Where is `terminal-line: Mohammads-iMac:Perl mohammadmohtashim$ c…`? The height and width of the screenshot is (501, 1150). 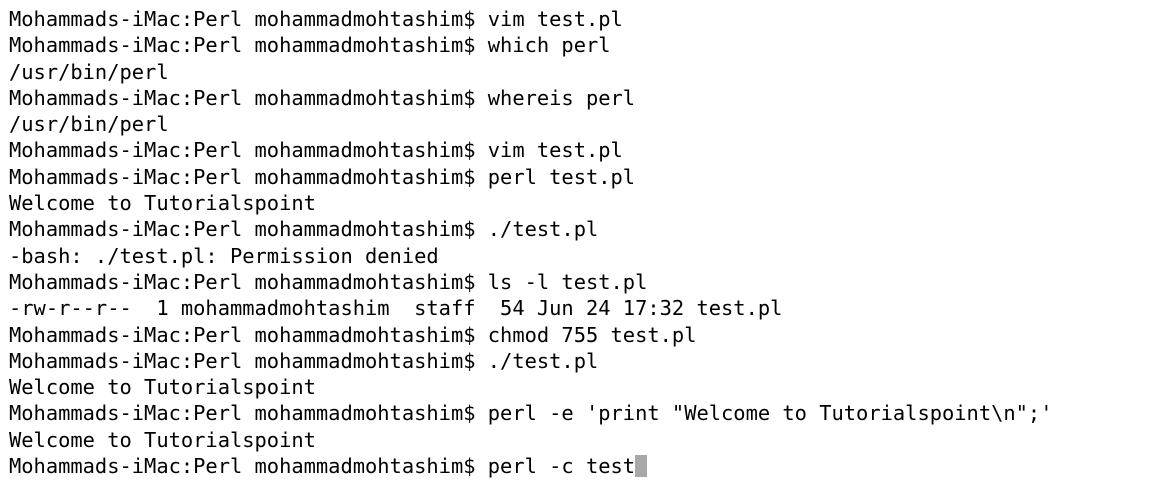 terminal-line: Mohammads-iMac:Perl mohammadmohtashim$ c… is located at coordinates (353, 334).